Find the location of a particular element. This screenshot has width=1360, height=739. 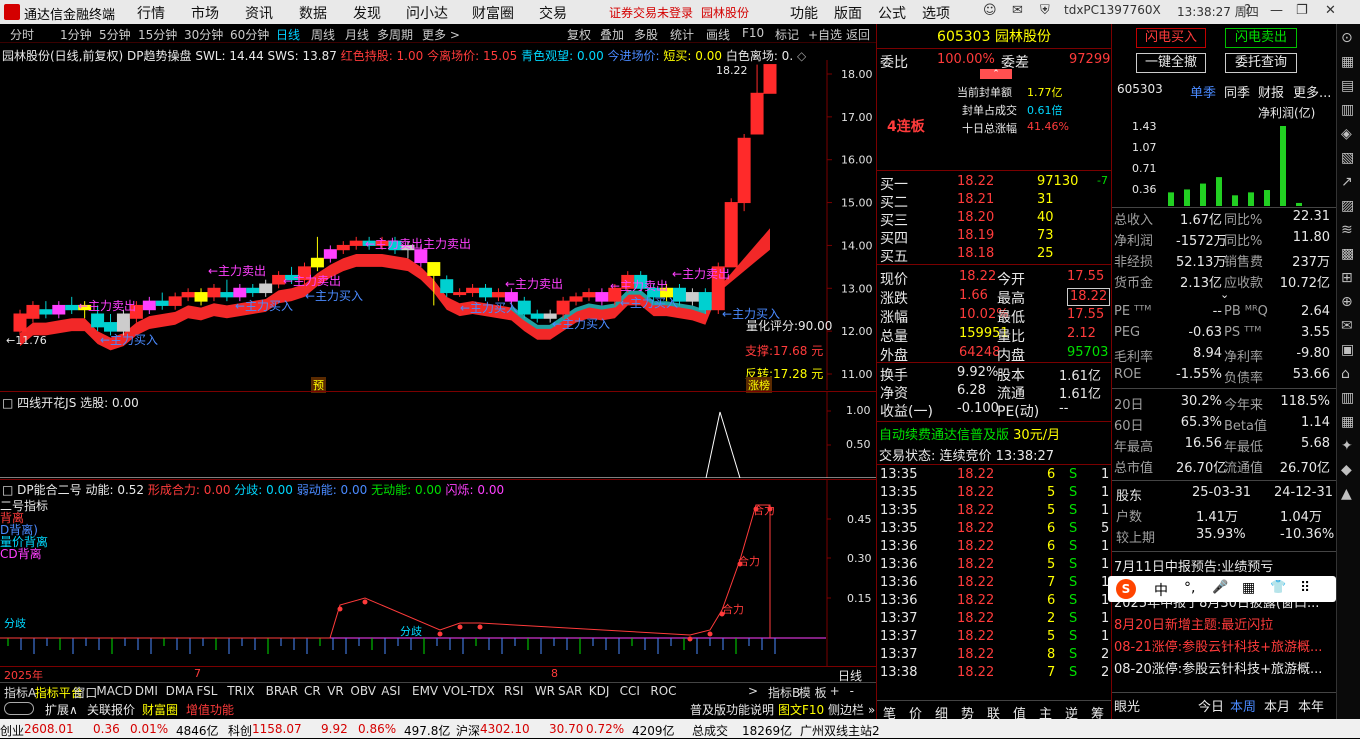

menu-gongneng: 功能 is located at coordinates (804, 13).